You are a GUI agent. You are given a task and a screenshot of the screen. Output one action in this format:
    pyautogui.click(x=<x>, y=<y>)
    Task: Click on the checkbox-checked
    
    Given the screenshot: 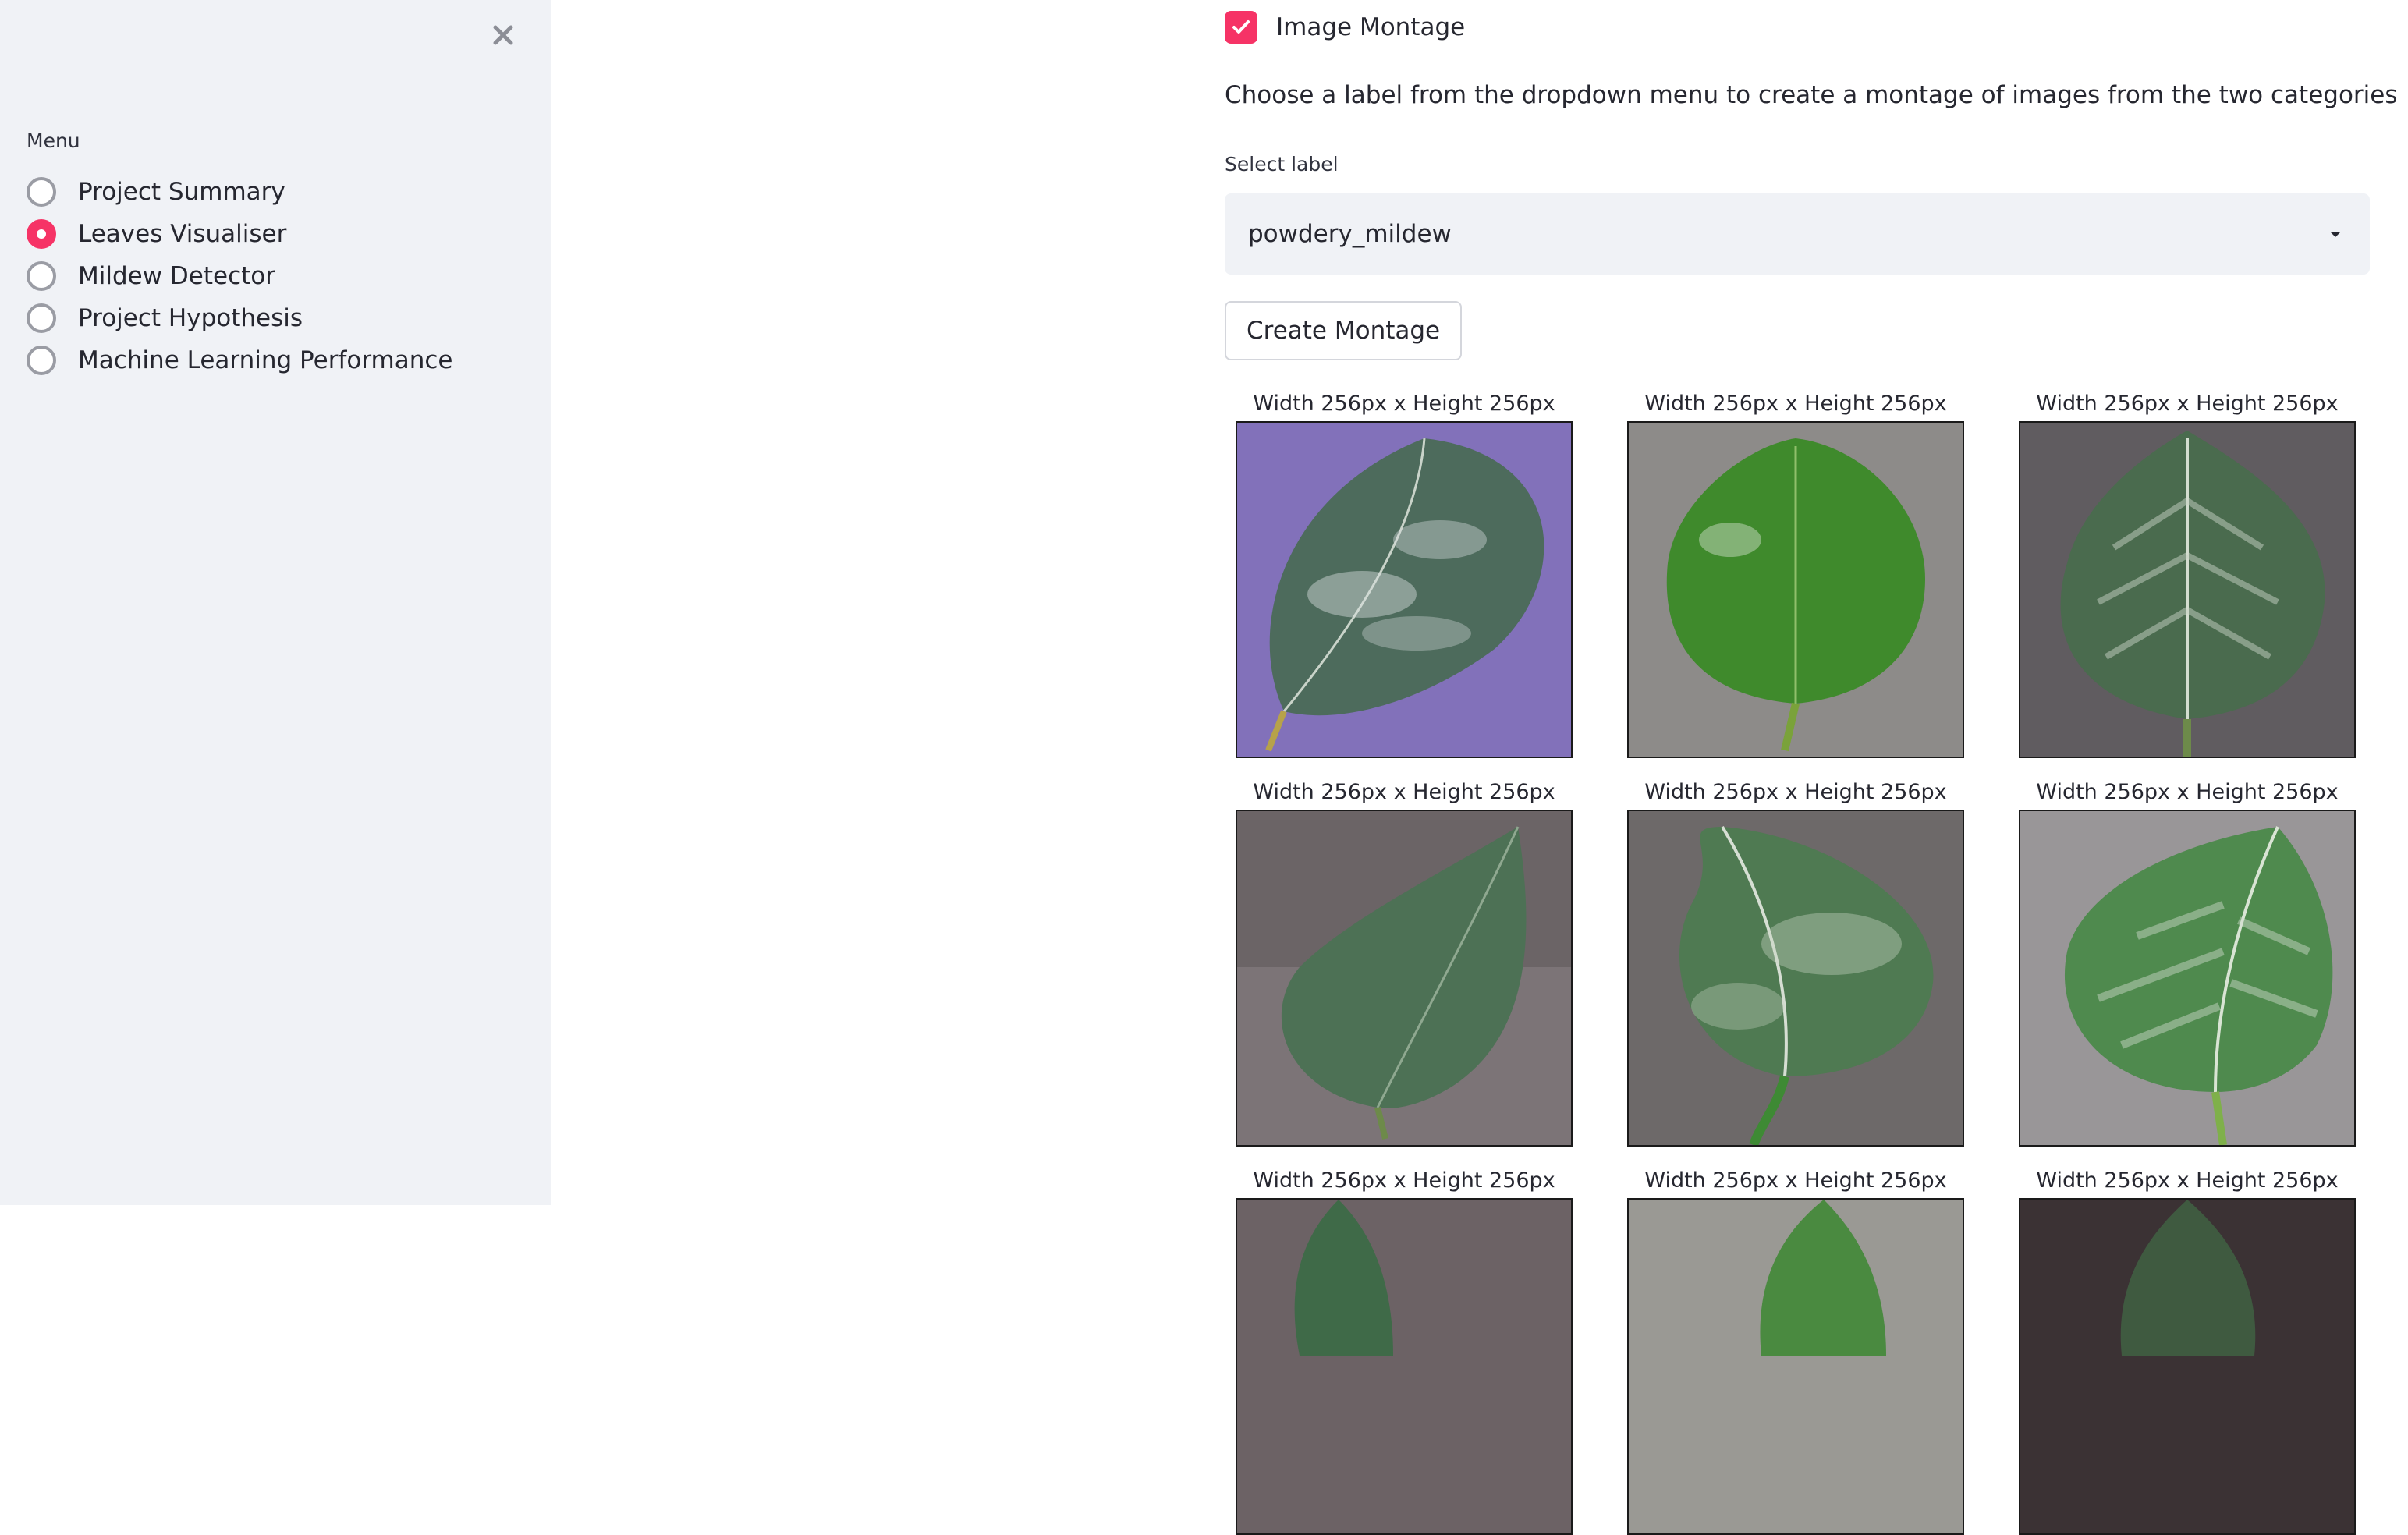 What is the action you would take?
    pyautogui.click(x=1241, y=27)
    